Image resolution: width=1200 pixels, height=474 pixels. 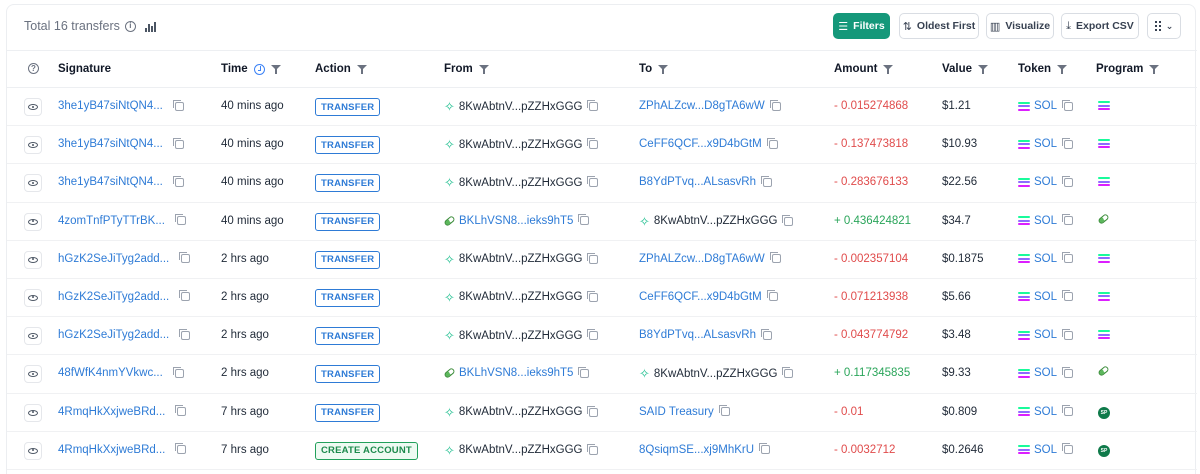 What do you see at coordinates (259, 69) in the screenshot?
I see `clock-icon` at bounding box center [259, 69].